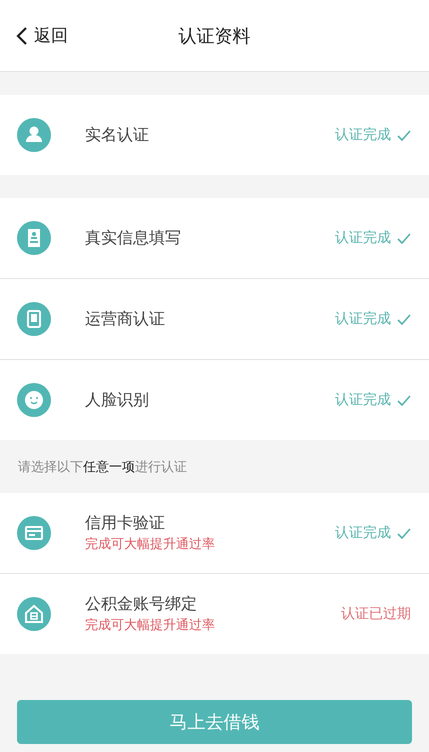 The image size is (429, 752). I want to click on page-title: 认证资料, so click(214, 36).